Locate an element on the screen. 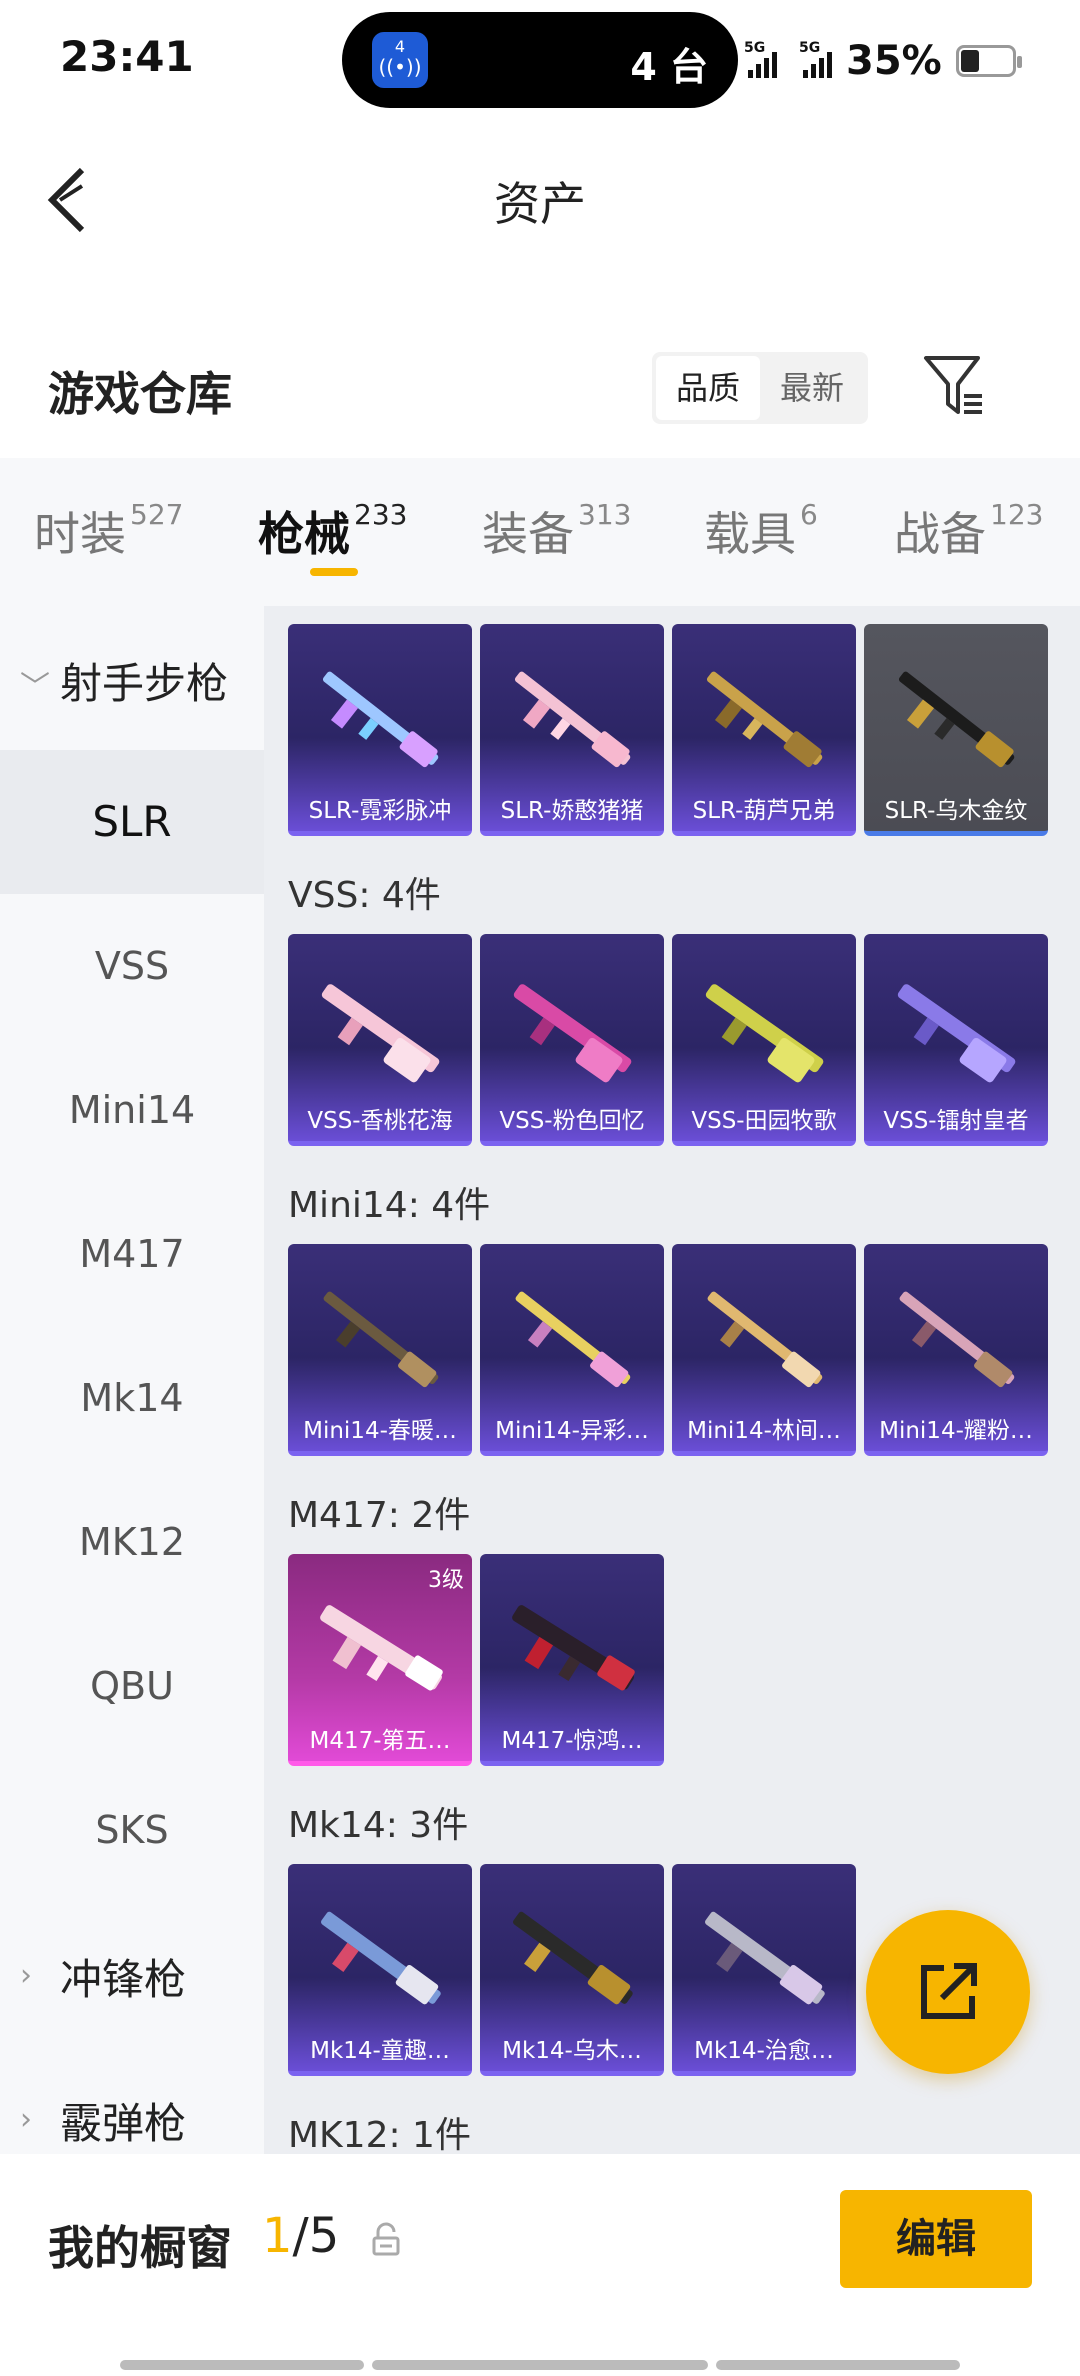 The image size is (1080, 2376). sidebar-item-mini14: Mini14 is located at coordinates (132, 1110).